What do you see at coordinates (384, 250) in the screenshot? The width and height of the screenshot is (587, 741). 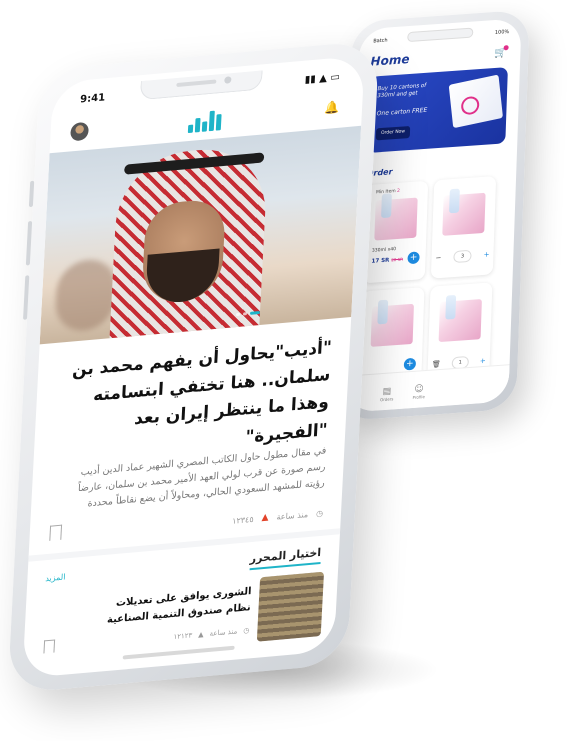 I see `product-size: 330ml x40` at bounding box center [384, 250].